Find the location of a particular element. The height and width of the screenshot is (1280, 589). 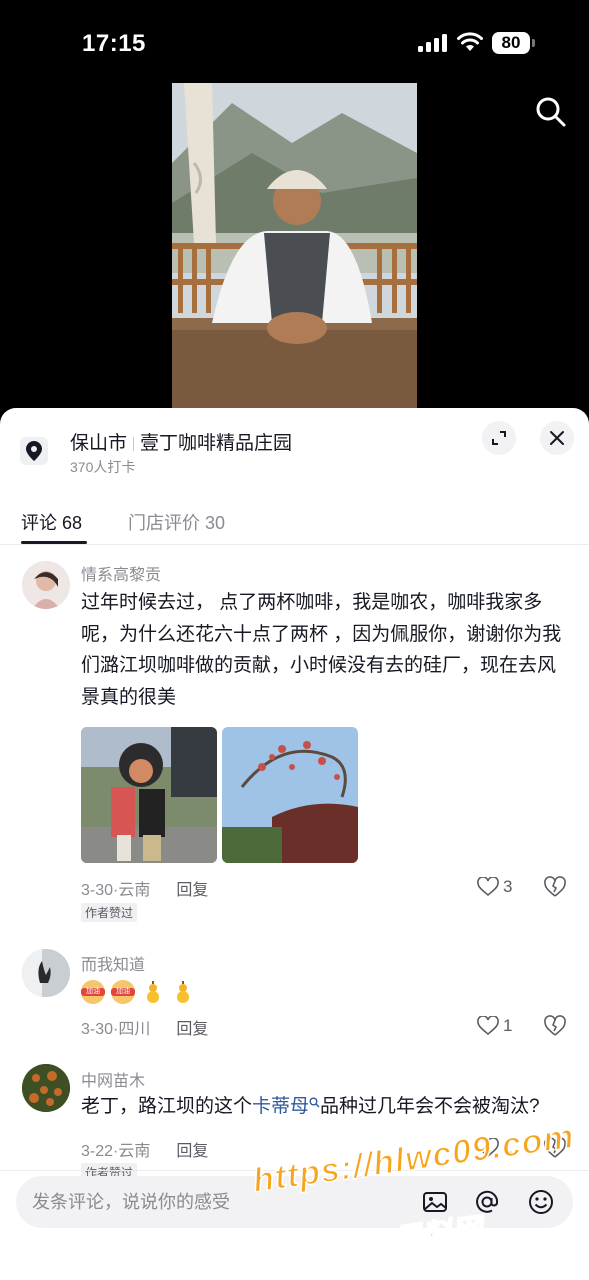

comment-item: 而我知道 加油 加油 3-30·四川 回复 1 is located at coordinates (294, 998).